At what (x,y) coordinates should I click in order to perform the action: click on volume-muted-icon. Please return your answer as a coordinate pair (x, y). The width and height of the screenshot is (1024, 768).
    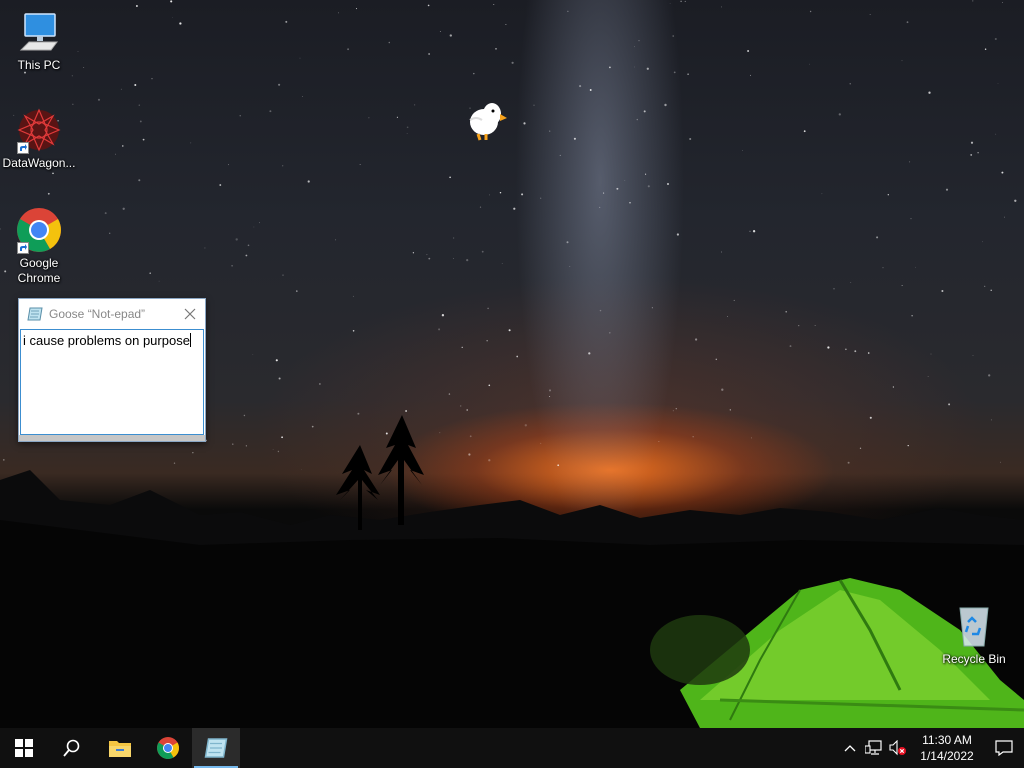
    Looking at the image, I should click on (897, 748).